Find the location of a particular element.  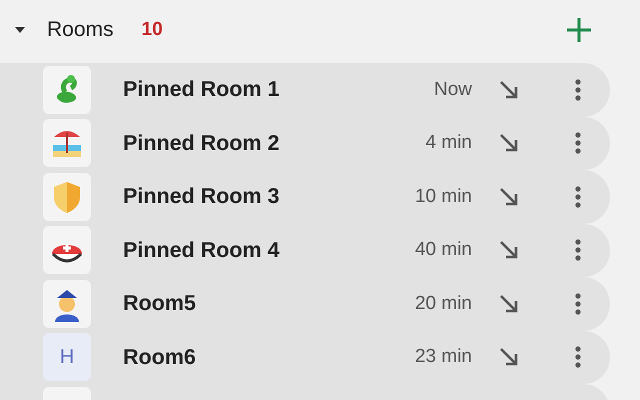

section-title: Rooms is located at coordinates (80, 30).